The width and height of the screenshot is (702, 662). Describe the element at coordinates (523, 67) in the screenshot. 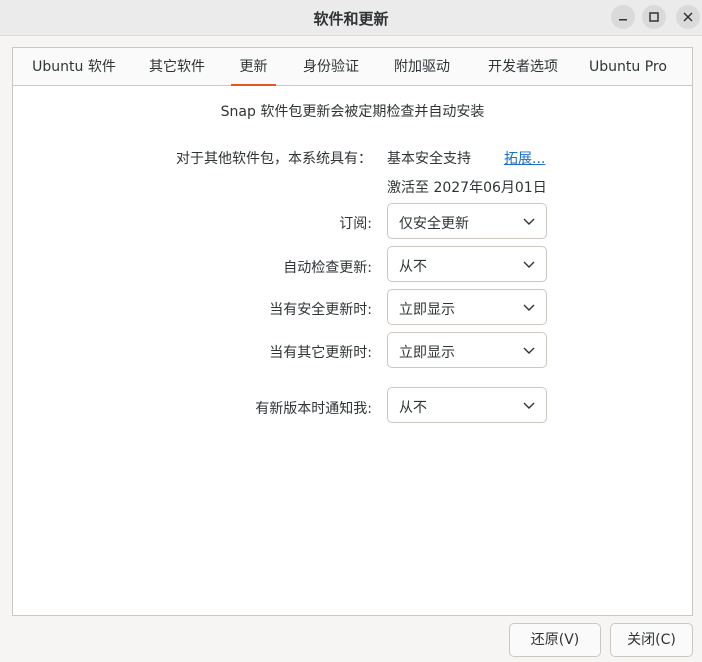

I see `tab-developer-options: 开发者选项` at that location.